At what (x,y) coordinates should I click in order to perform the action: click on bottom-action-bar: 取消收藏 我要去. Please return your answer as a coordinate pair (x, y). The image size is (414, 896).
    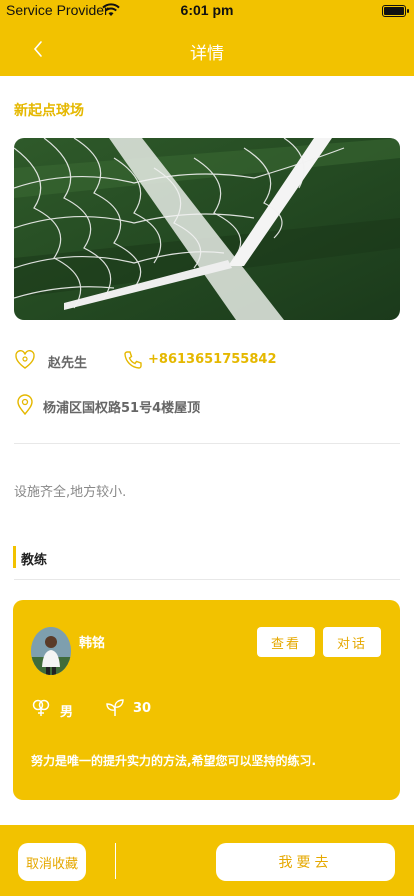
    Looking at the image, I should click on (207, 860).